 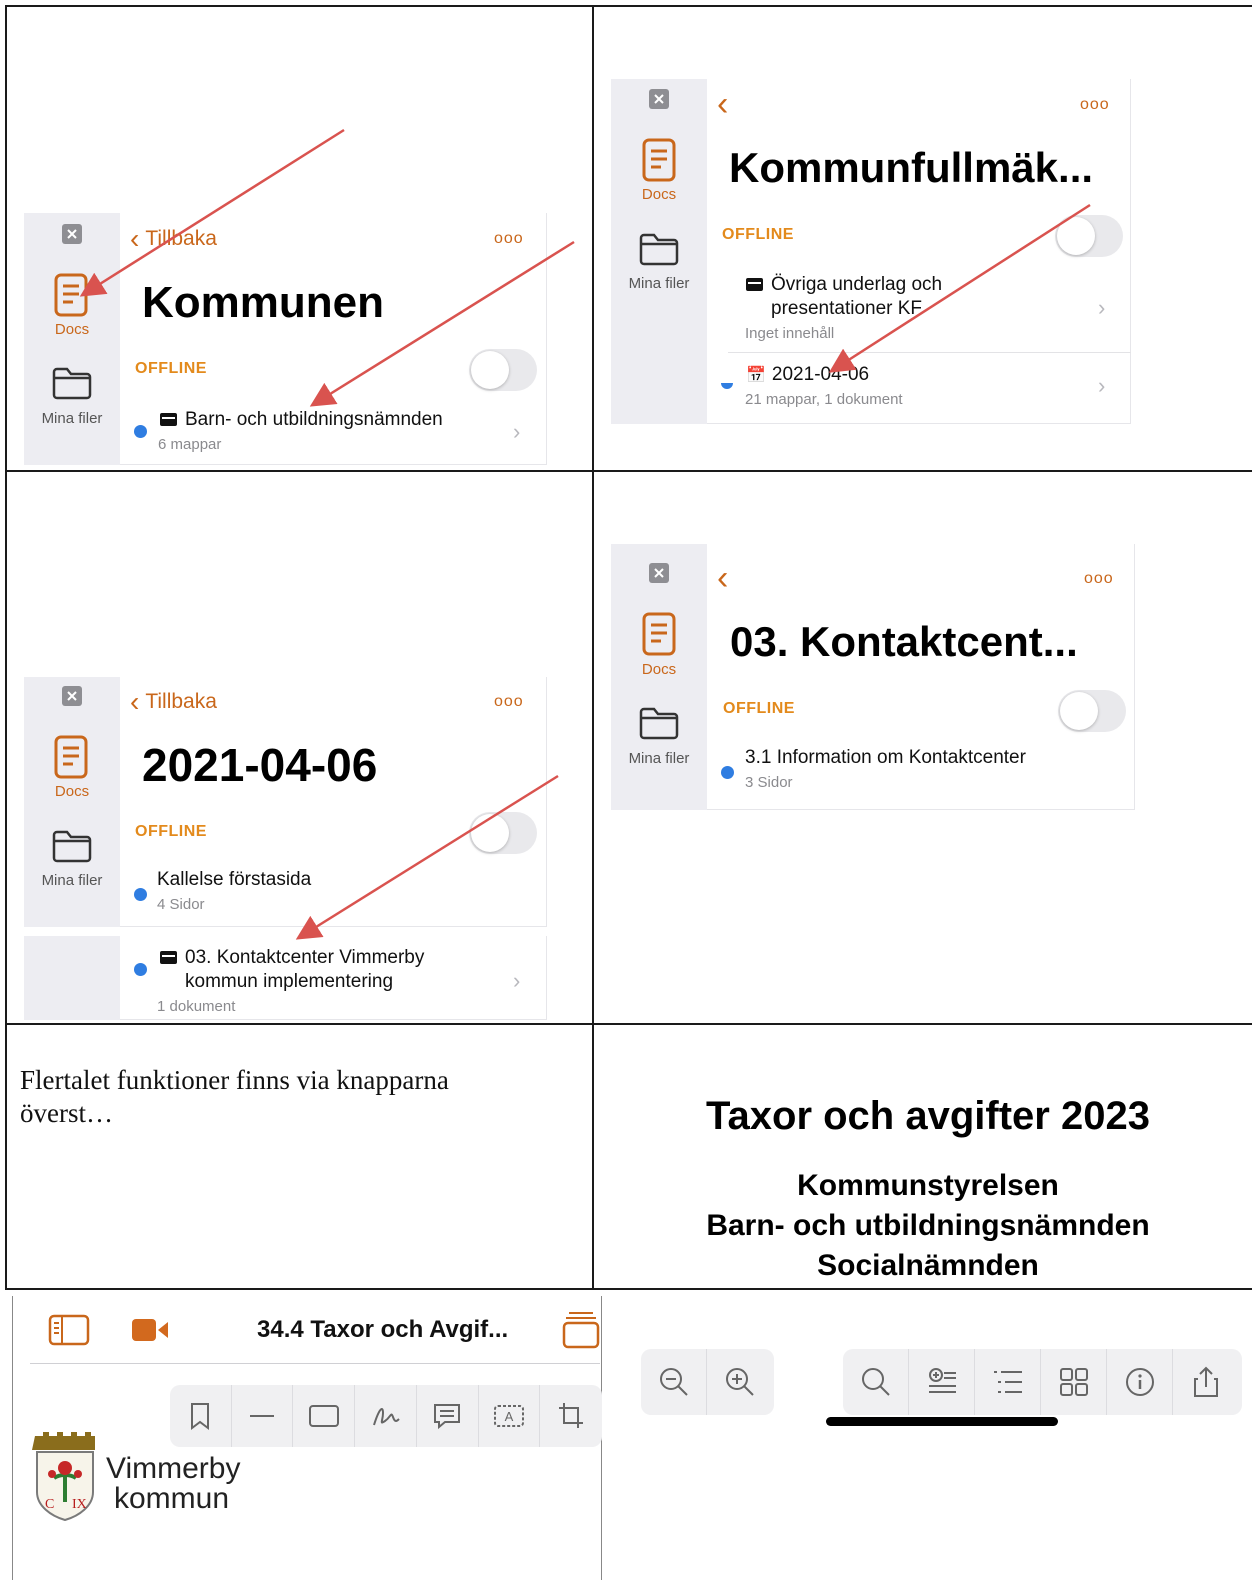 I want to click on arrow-to-row, so click(x=442, y=323).